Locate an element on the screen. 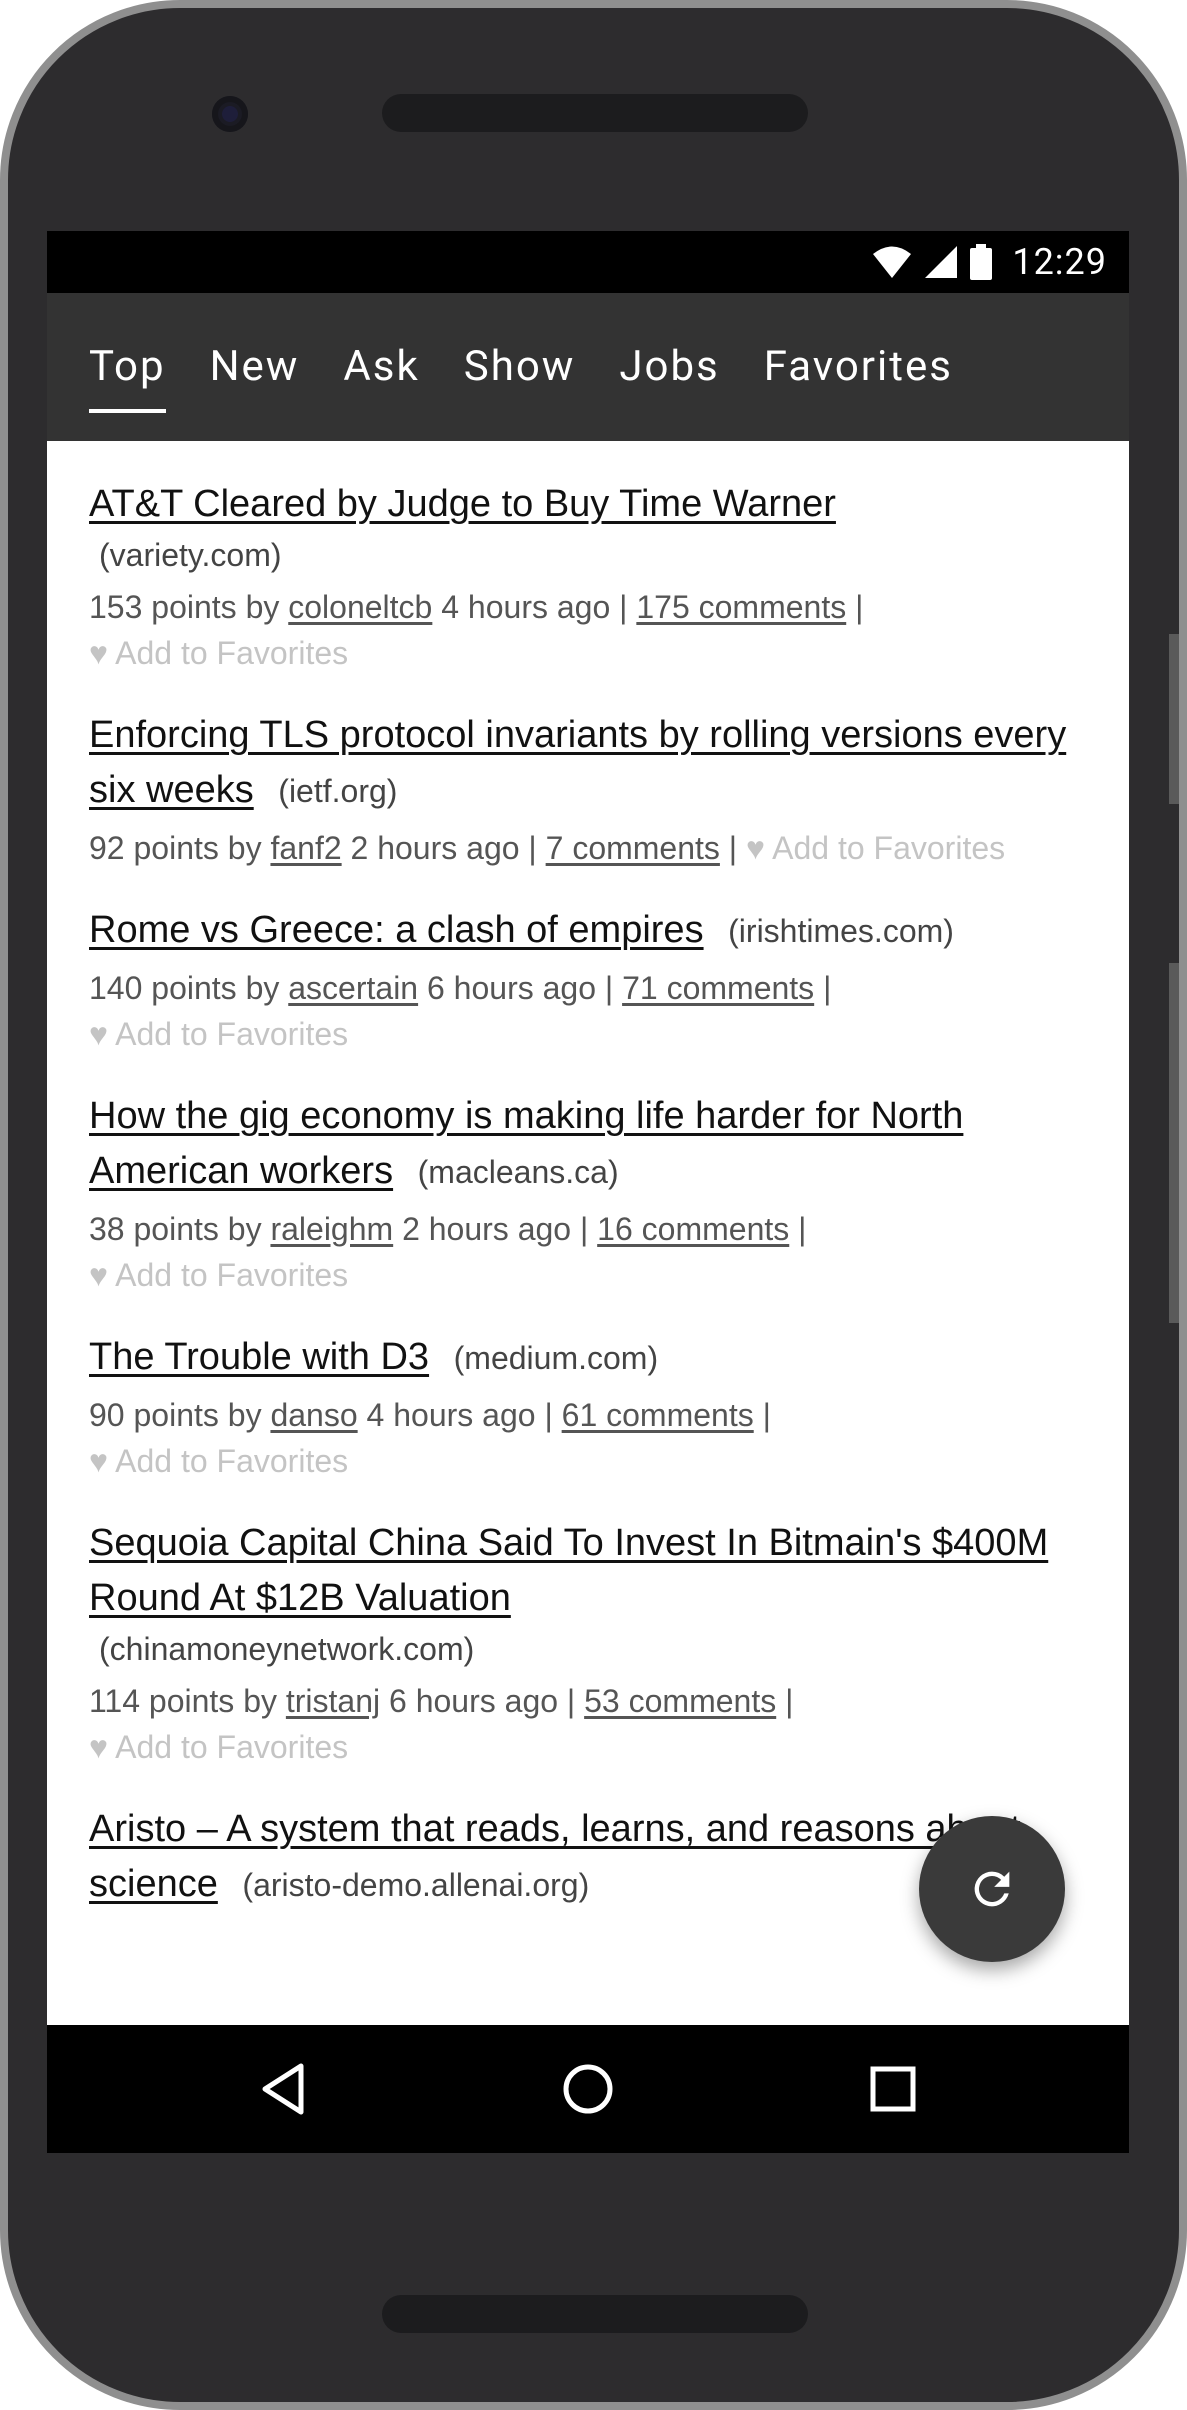 The width and height of the screenshot is (1187, 2410). story-points: 92 points by is located at coordinates (175, 848).